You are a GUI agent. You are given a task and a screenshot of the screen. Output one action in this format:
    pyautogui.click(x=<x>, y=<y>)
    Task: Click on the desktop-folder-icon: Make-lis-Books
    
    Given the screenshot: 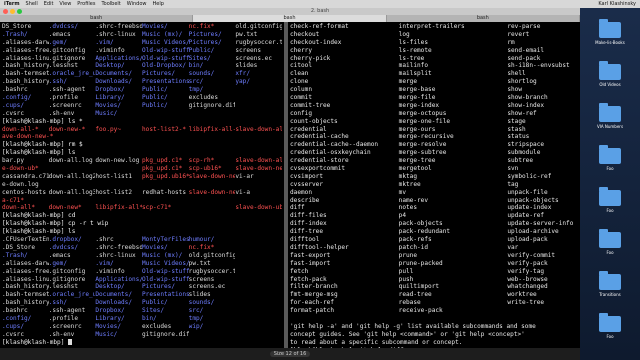 What is the action you would take?
    pyautogui.click(x=610, y=32)
    